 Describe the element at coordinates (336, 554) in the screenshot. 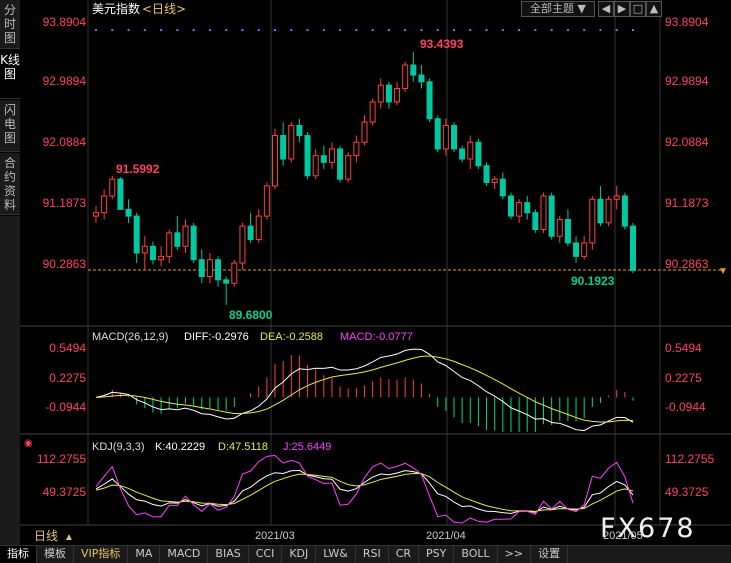

I see `tab-lw: LW&` at that location.